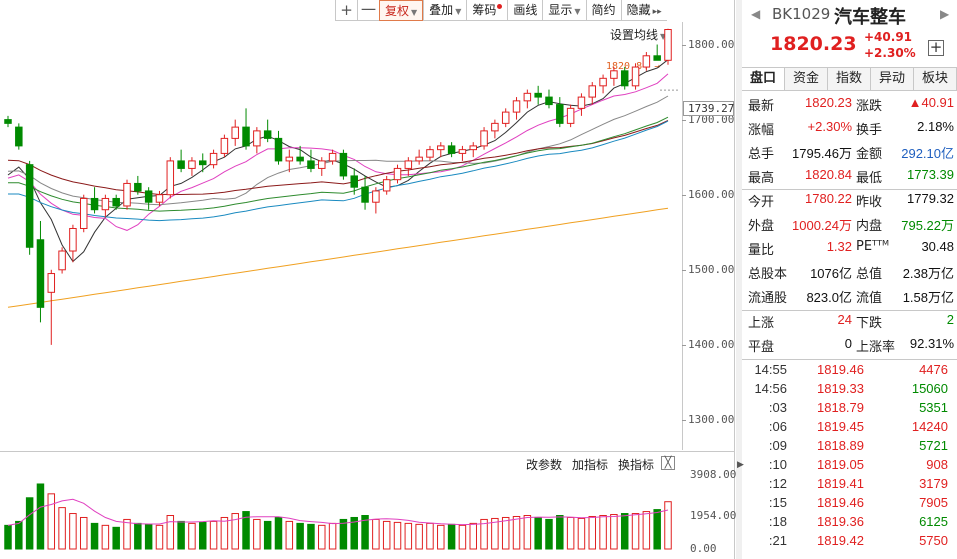 The height and width of the screenshot is (559, 957). I want to click on tick-price: 1818.89, so click(840, 445).